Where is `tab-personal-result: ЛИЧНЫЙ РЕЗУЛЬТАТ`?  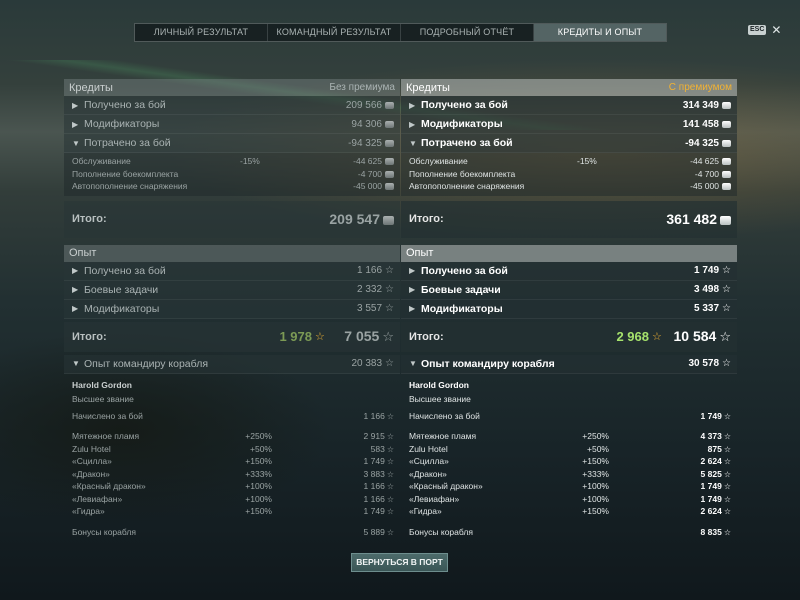 tab-personal-result: ЛИЧНЫЙ РЕЗУЛЬТАТ is located at coordinates (201, 32).